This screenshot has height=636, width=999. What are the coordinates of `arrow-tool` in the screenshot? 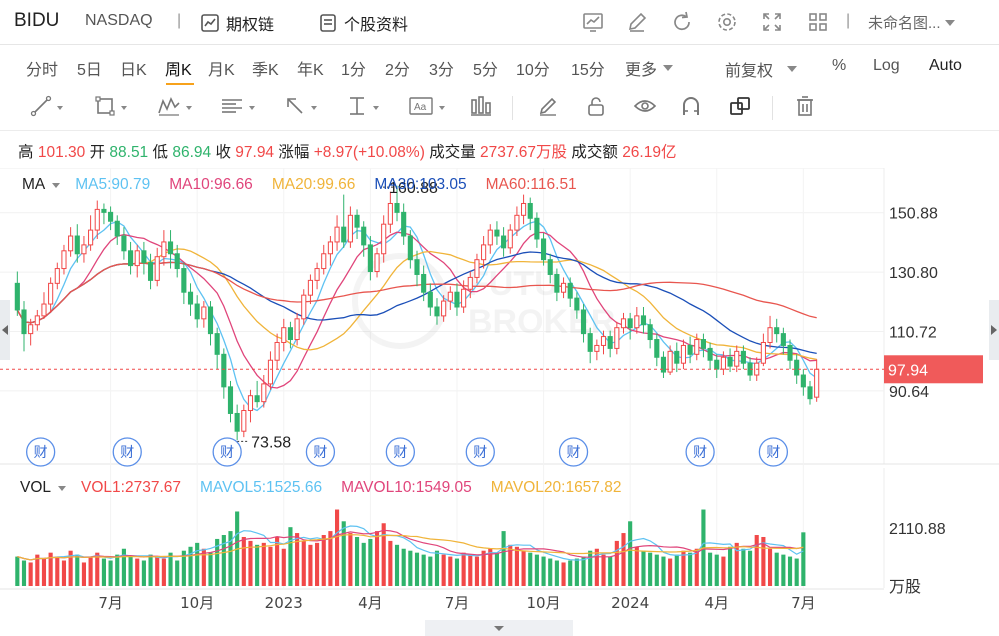 It's located at (300, 108).